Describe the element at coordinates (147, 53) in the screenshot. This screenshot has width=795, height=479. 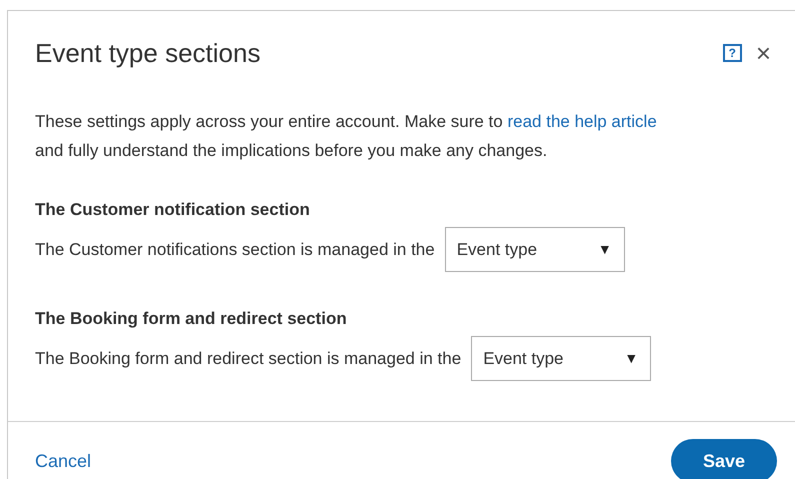
I see `dialog-title: Event type sections` at that location.